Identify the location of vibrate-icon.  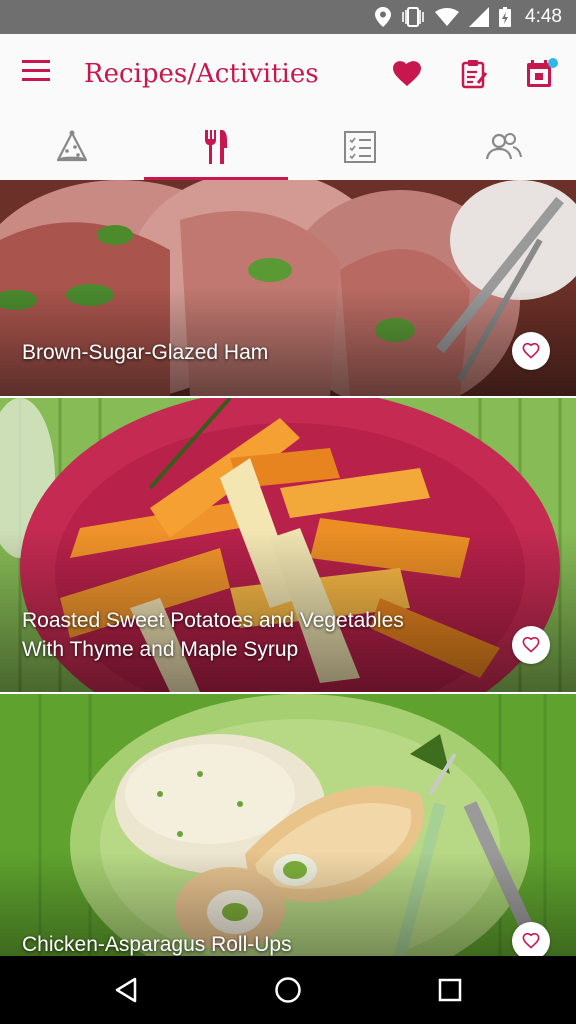
(413, 17).